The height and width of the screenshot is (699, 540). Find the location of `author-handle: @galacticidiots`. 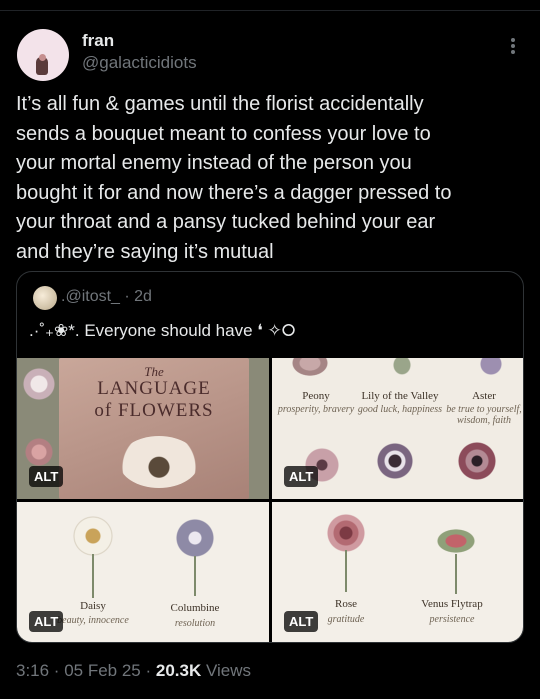

author-handle: @galacticidiots is located at coordinates (139, 63).